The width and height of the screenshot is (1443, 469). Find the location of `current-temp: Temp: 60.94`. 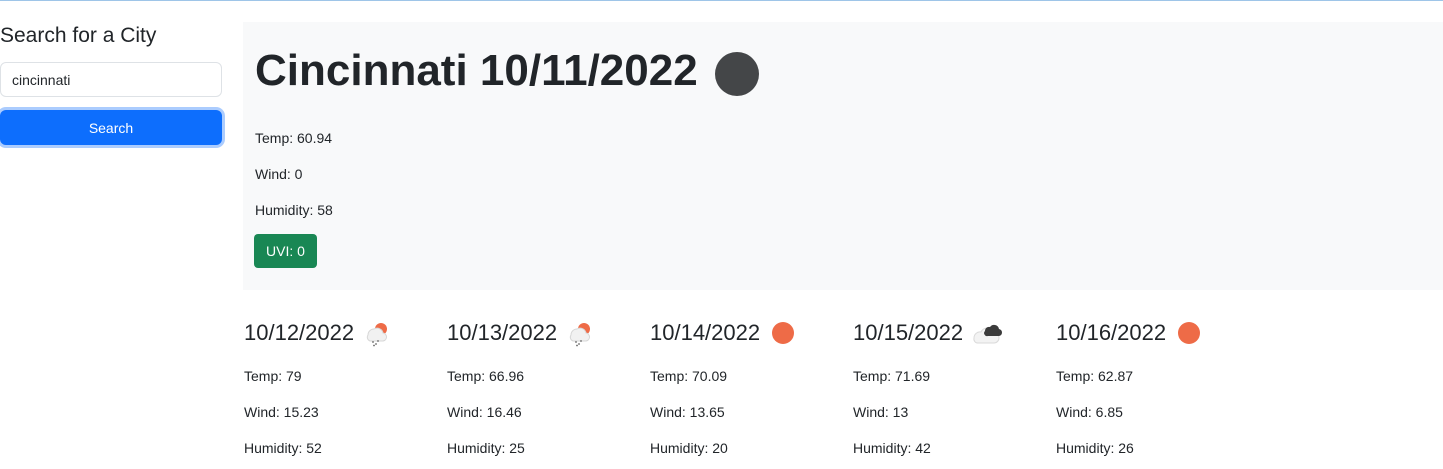

current-temp: Temp: 60.94 is located at coordinates (294, 138).